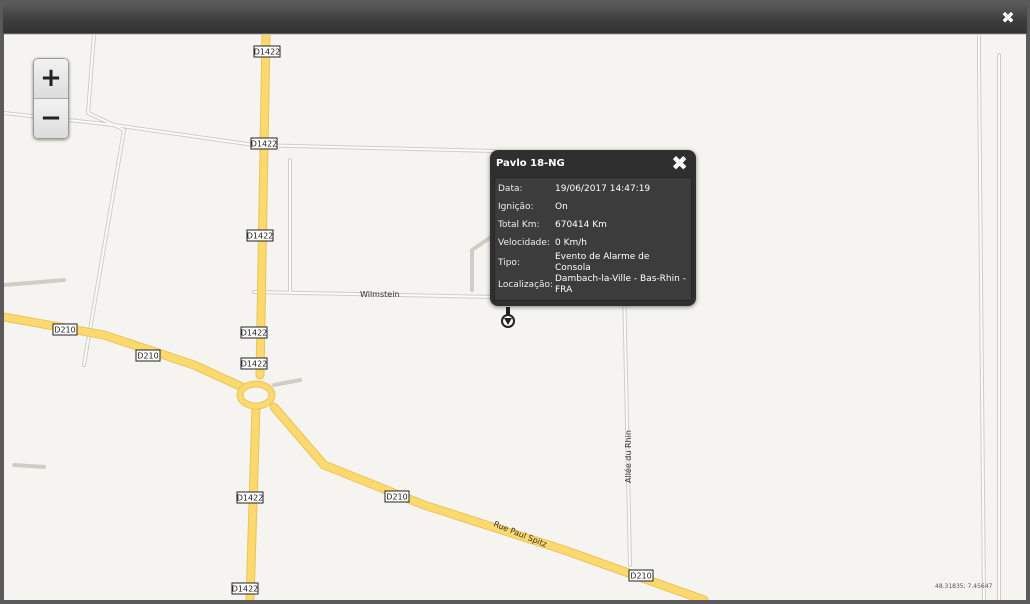 The image size is (1030, 604). What do you see at coordinates (396, 497) in the screenshot?
I see `road-label-d210-c: D210` at bounding box center [396, 497].